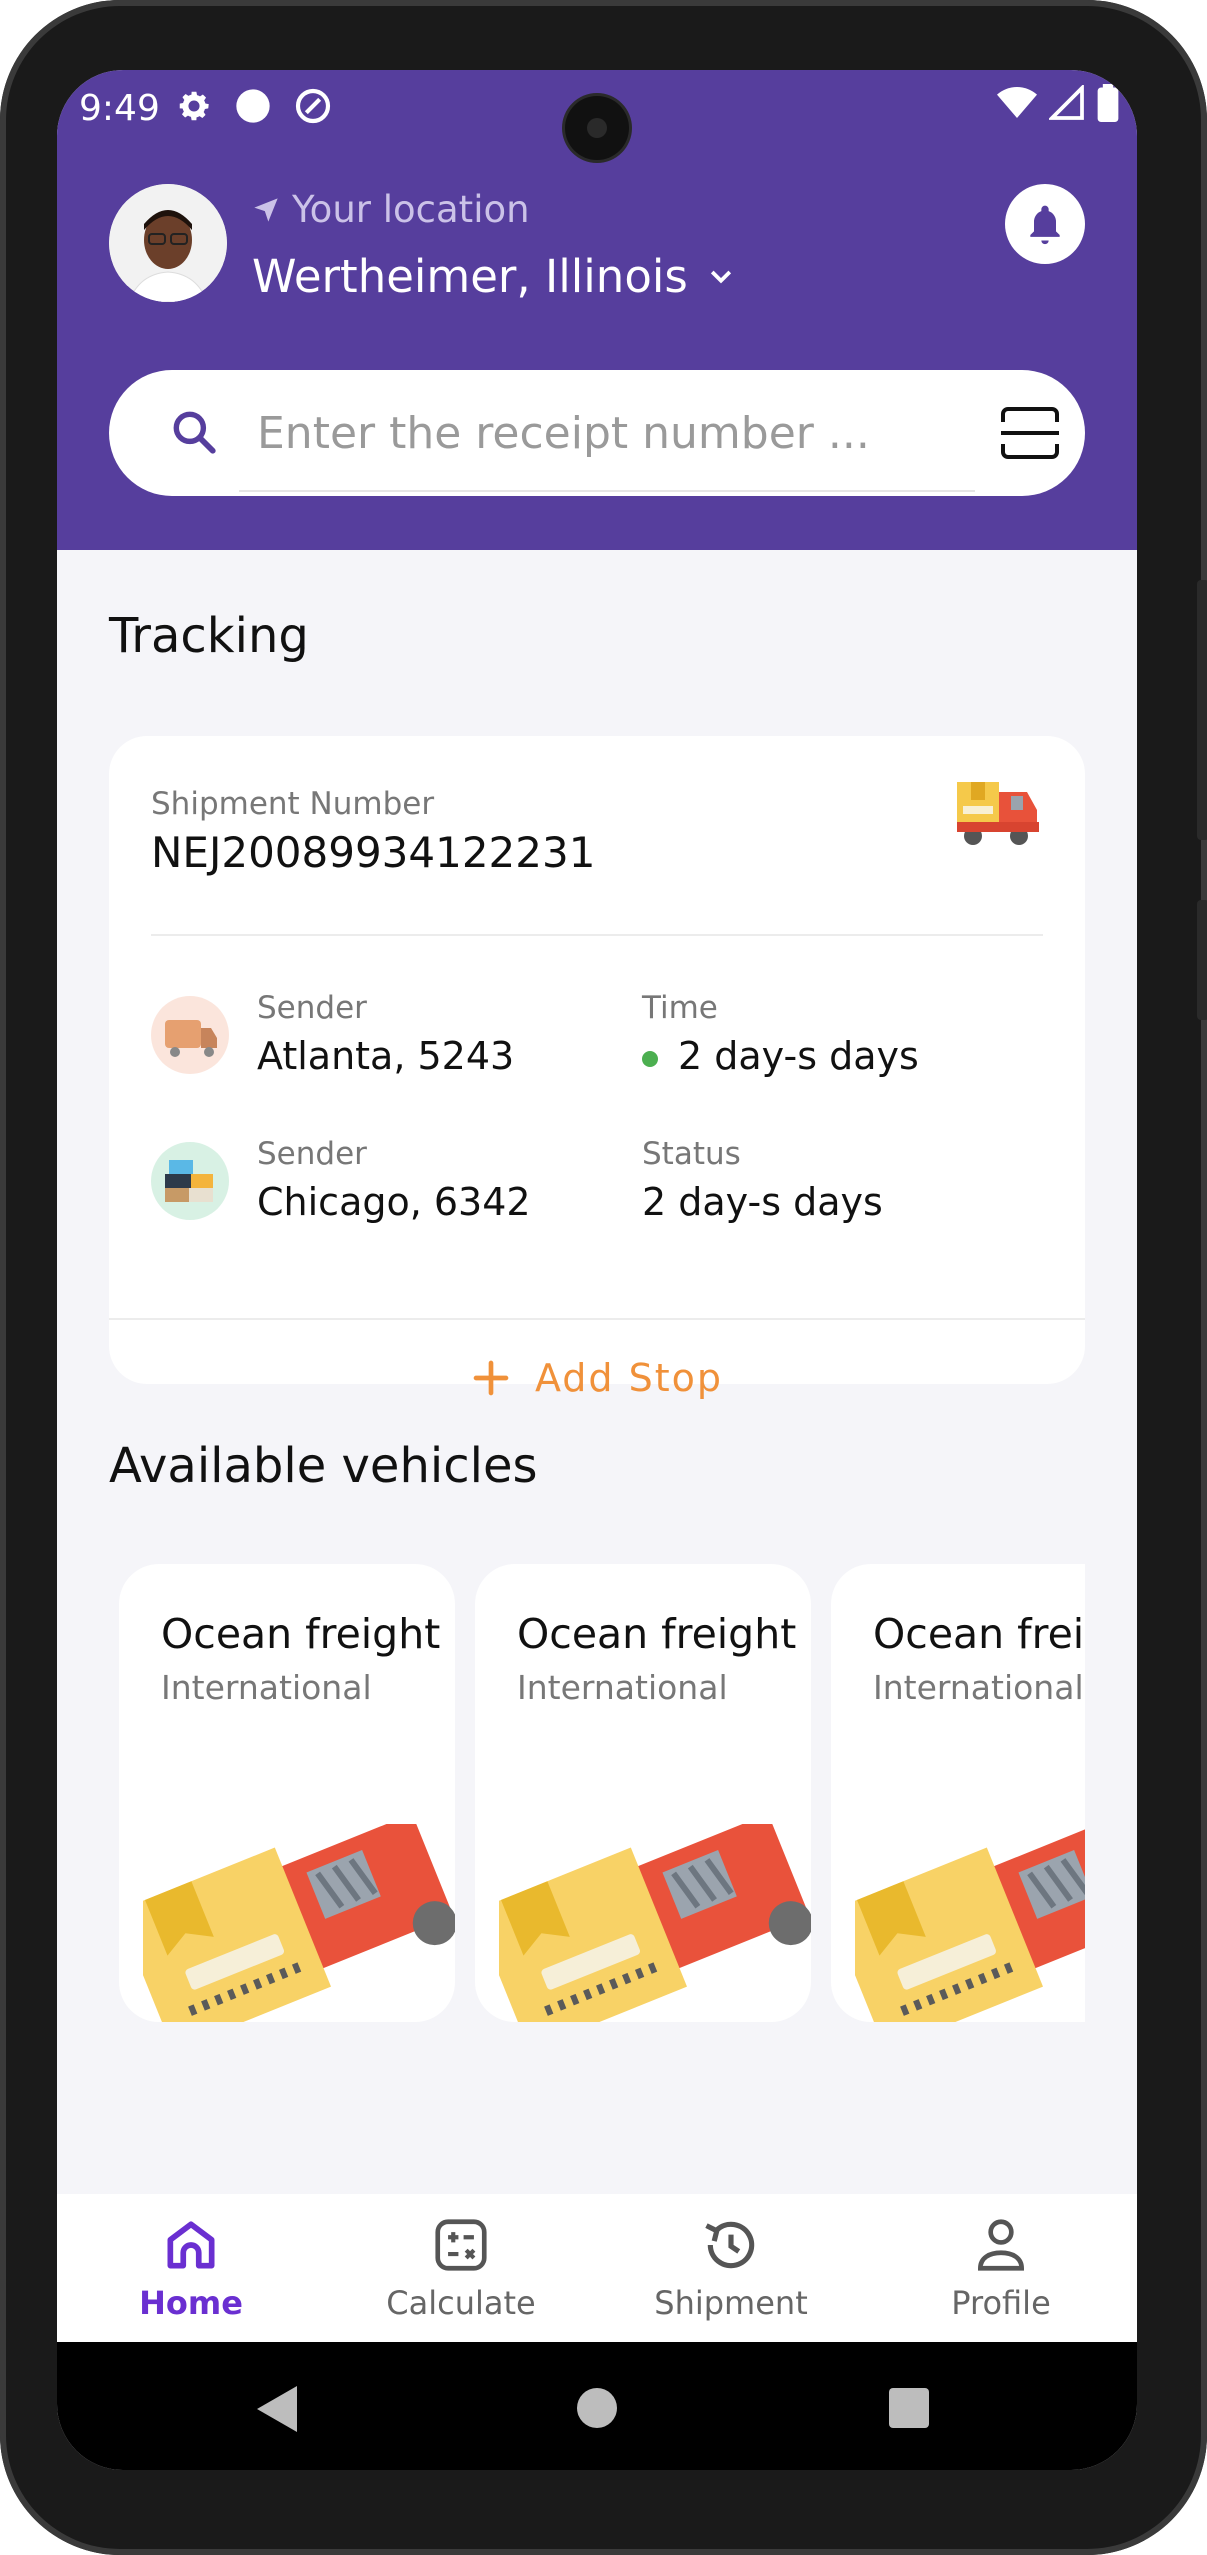 This screenshot has width=1207, height=2555. Describe the element at coordinates (312, 1154) in the screenshot. I see `receiver-label: Sender` at that location.